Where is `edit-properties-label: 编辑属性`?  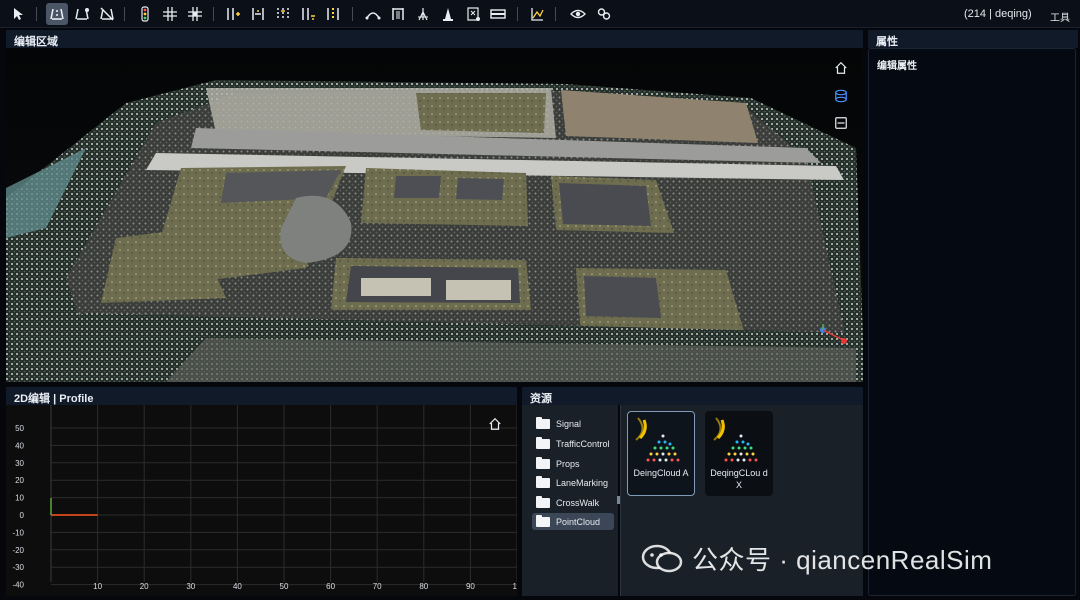
edit-properties-label: 编辑属性 is located at coordinates (897, 66).